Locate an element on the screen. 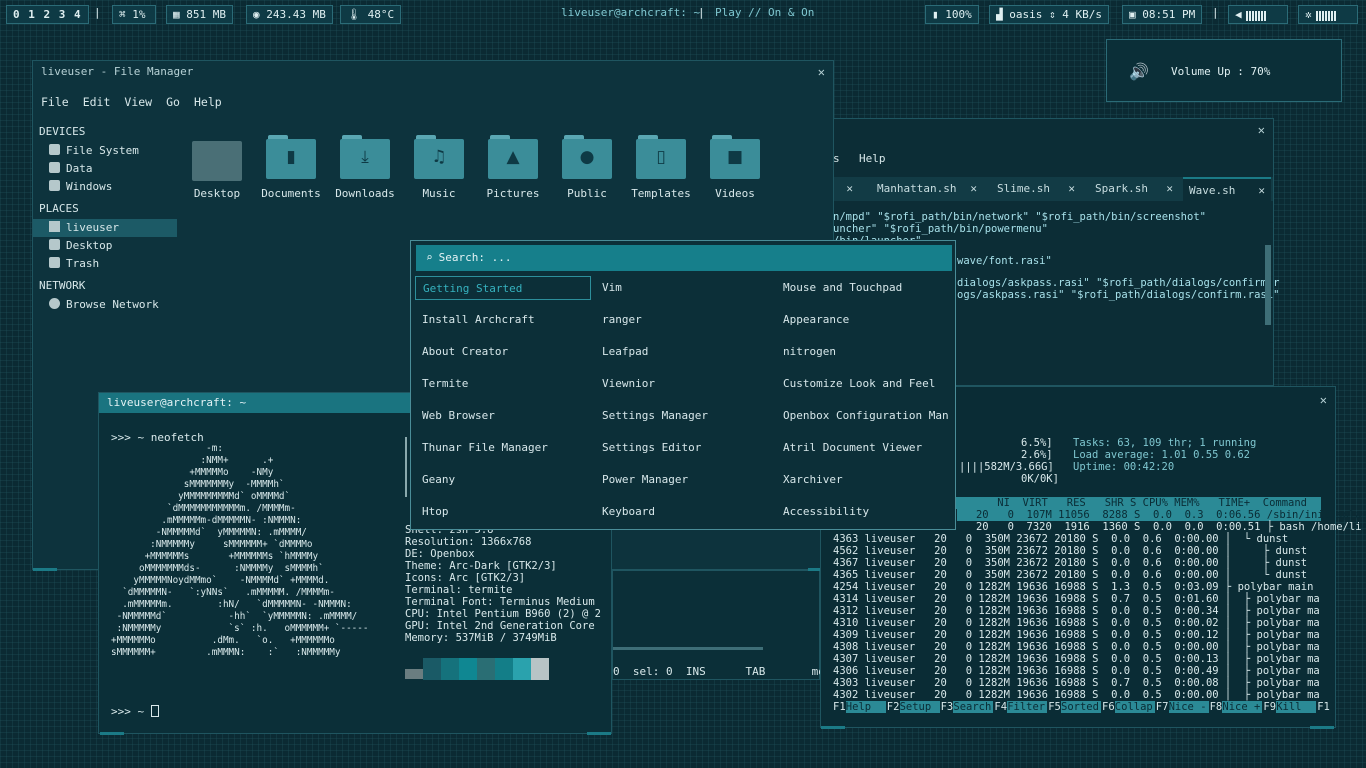 Image resolution: width=1366 pixels, height=768 pixels. launcher-item: Appearance is located at coordinates (862, 320).